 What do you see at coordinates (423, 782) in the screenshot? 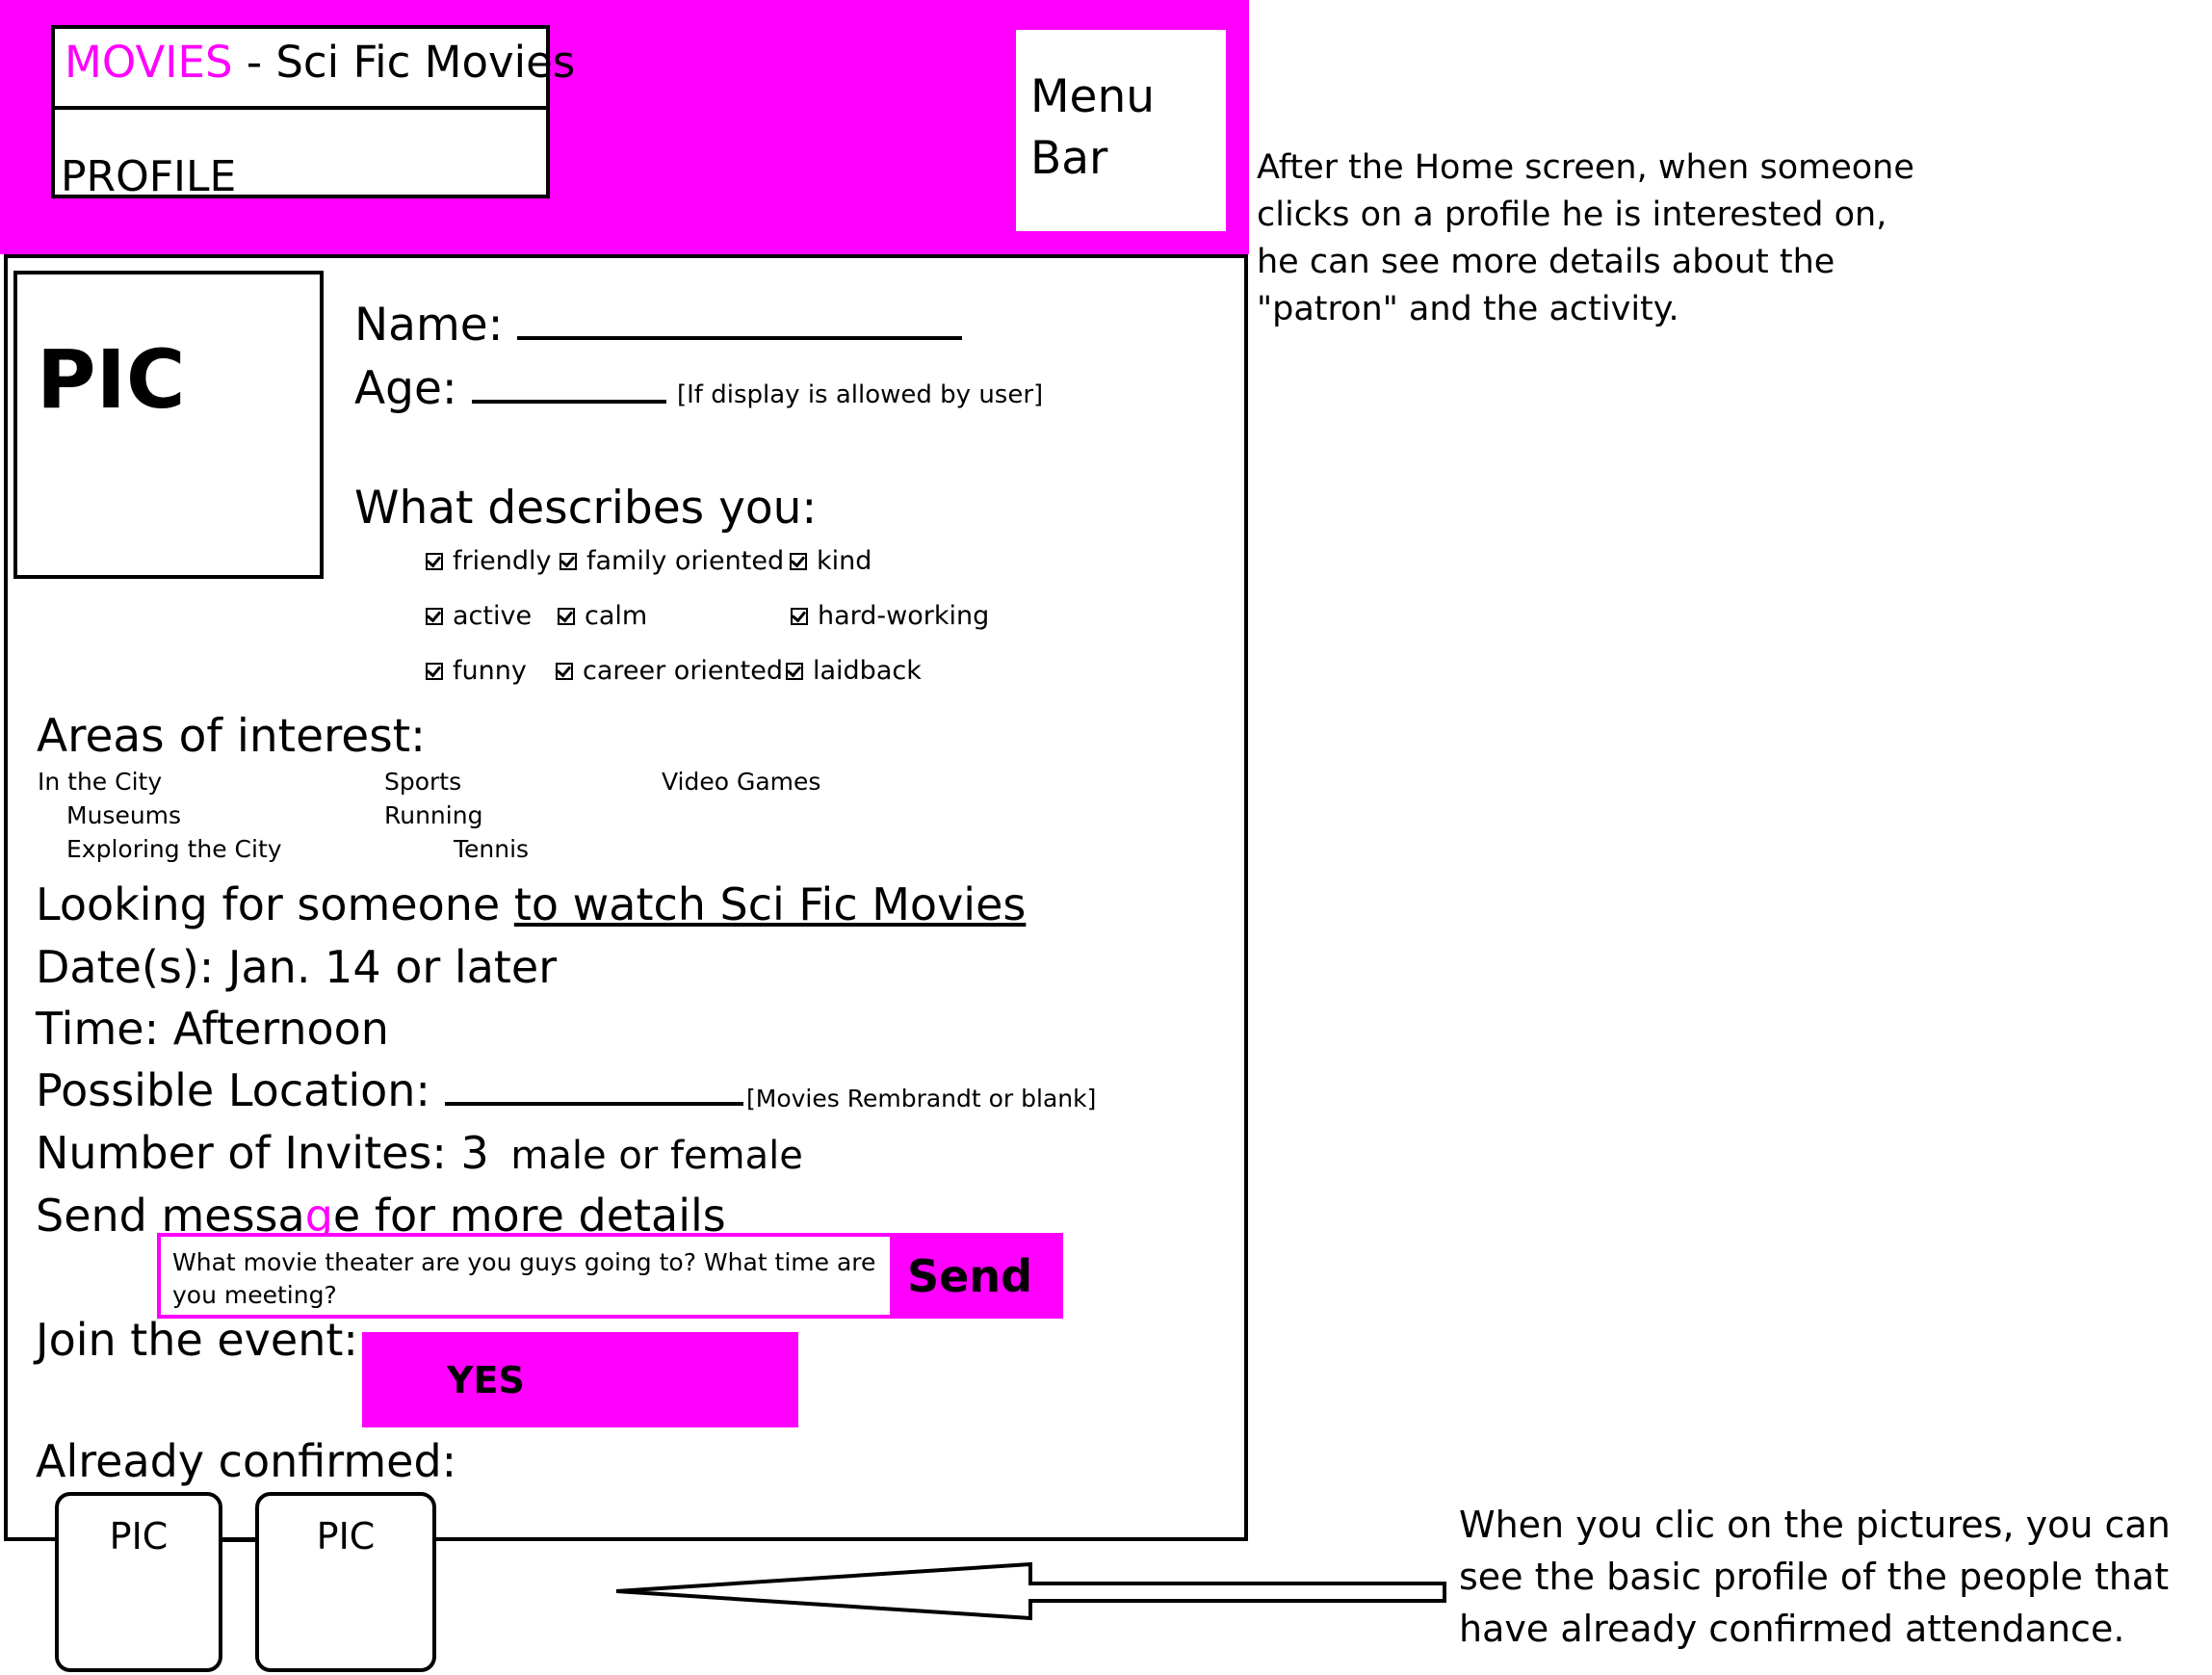
I see `interest-item: Sports` at bounding box center [423, 782].